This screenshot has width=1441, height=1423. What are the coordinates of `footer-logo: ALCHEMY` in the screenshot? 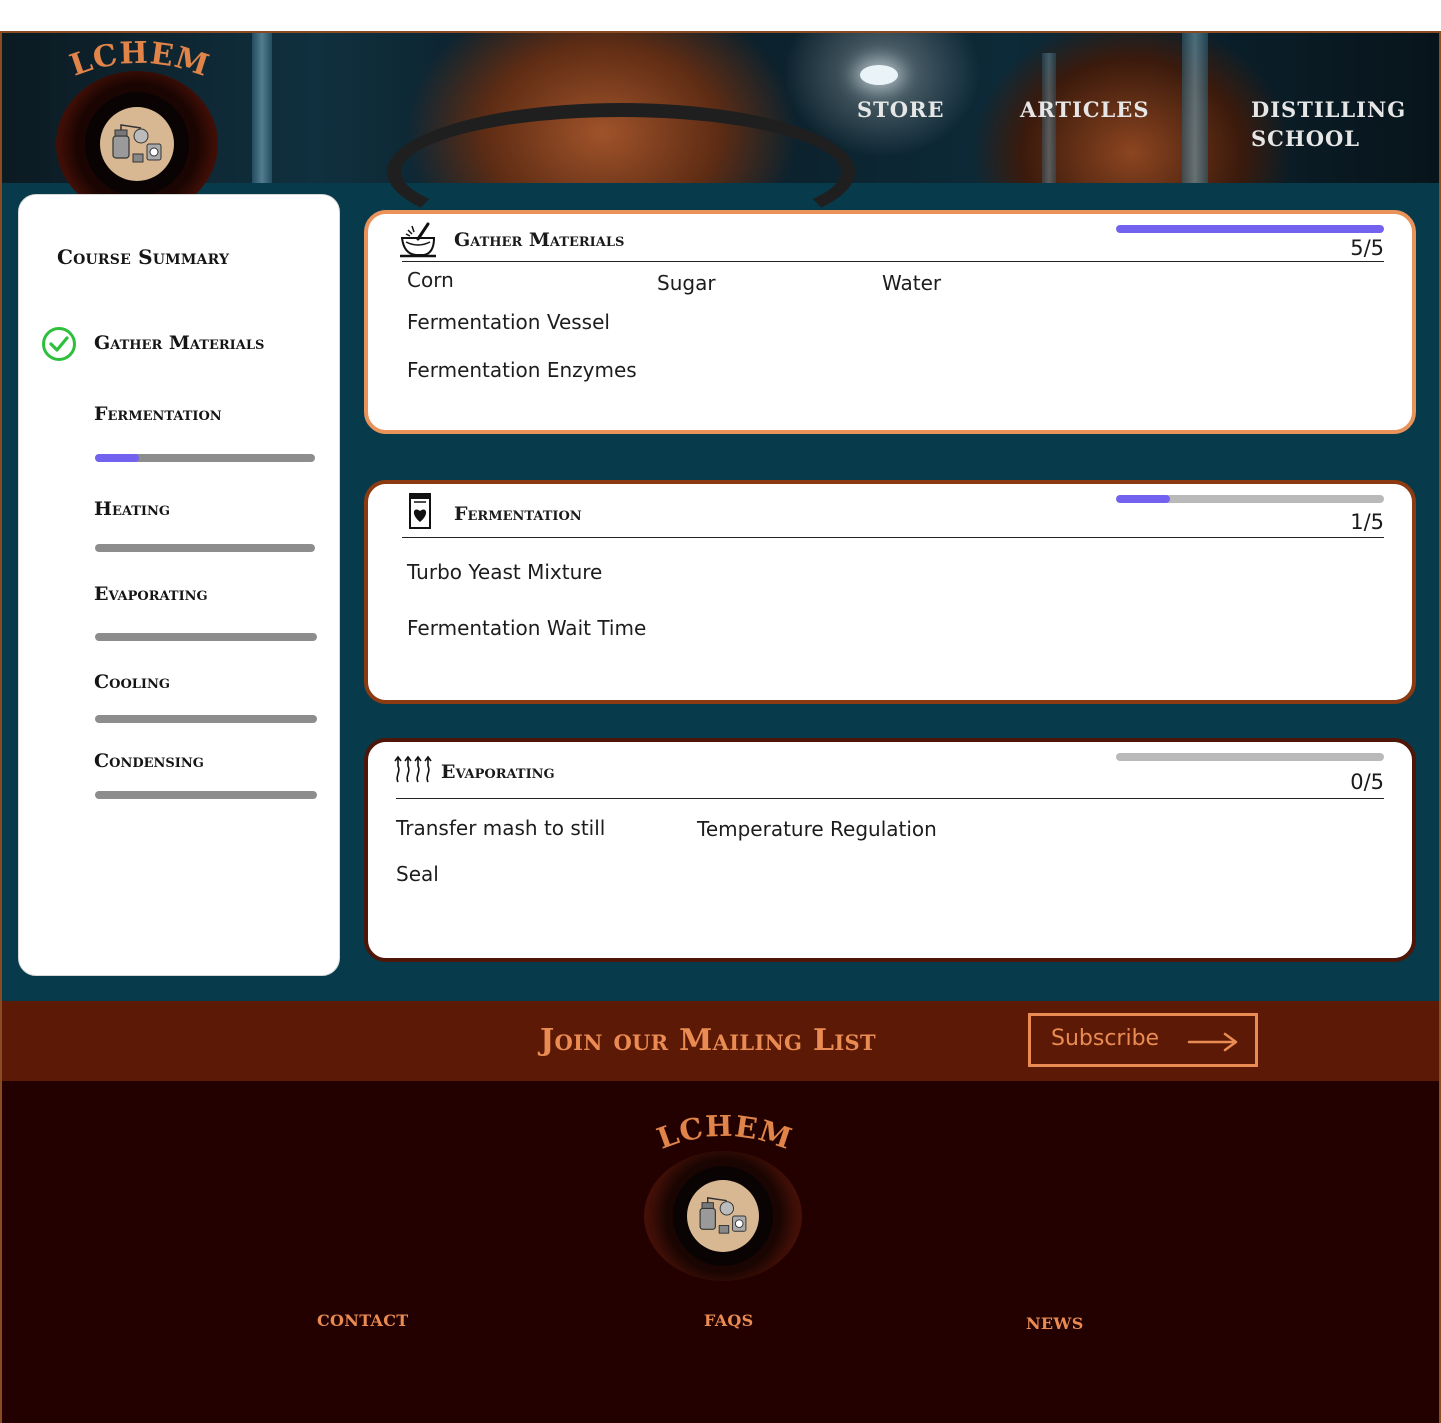 It's located at (724, 1200).